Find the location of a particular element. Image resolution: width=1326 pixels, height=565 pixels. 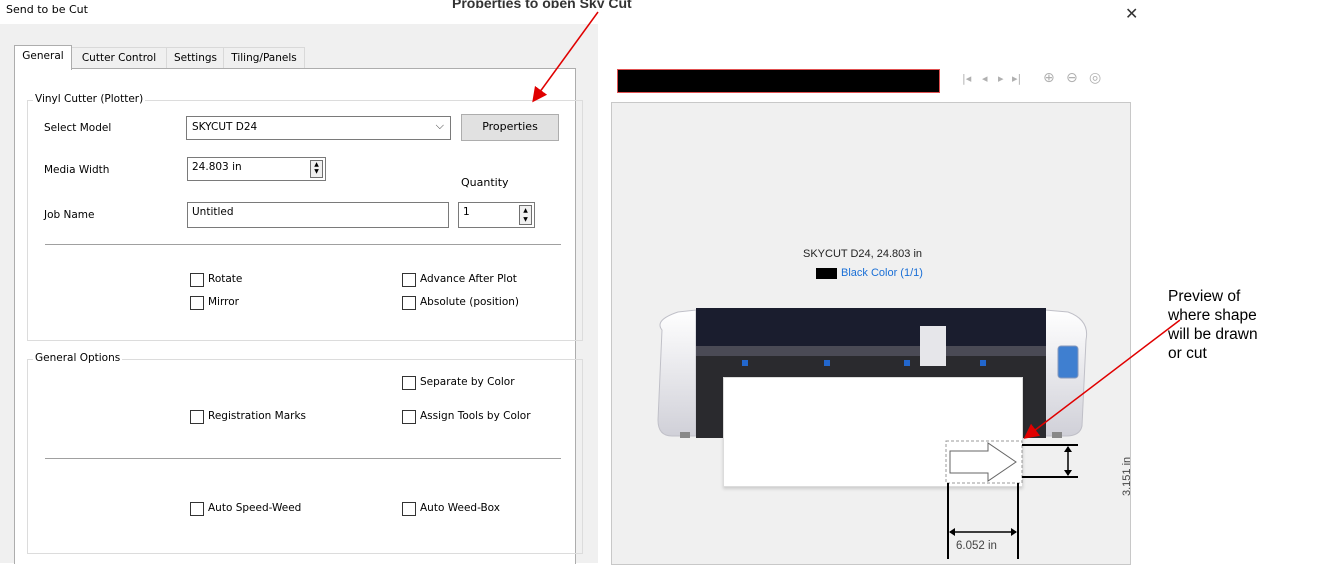

tab-general: General is located at coordinates (43, 57).